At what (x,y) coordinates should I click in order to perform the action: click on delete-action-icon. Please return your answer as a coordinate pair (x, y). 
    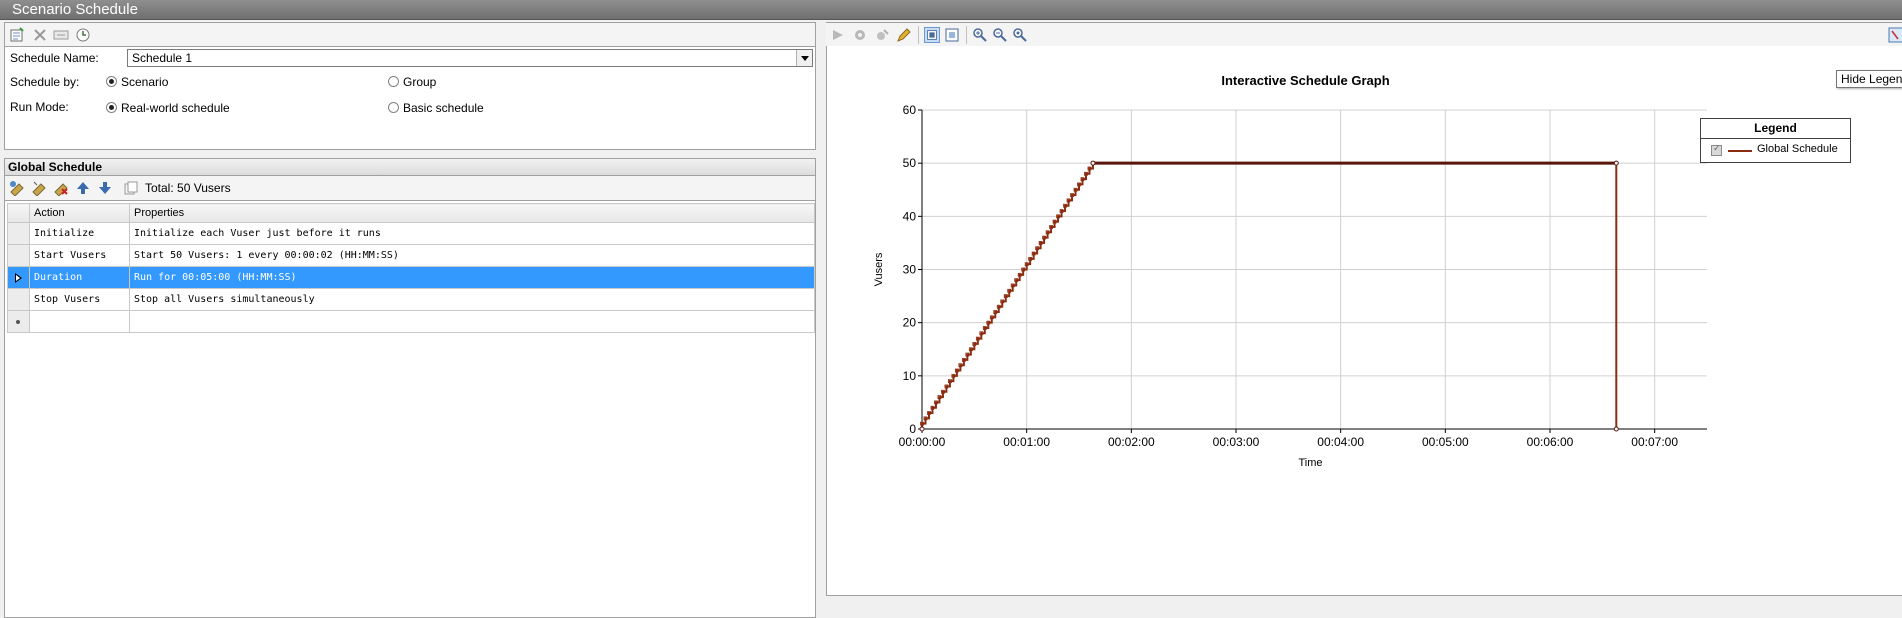
    Looking at the image, I should click on (61, 188).